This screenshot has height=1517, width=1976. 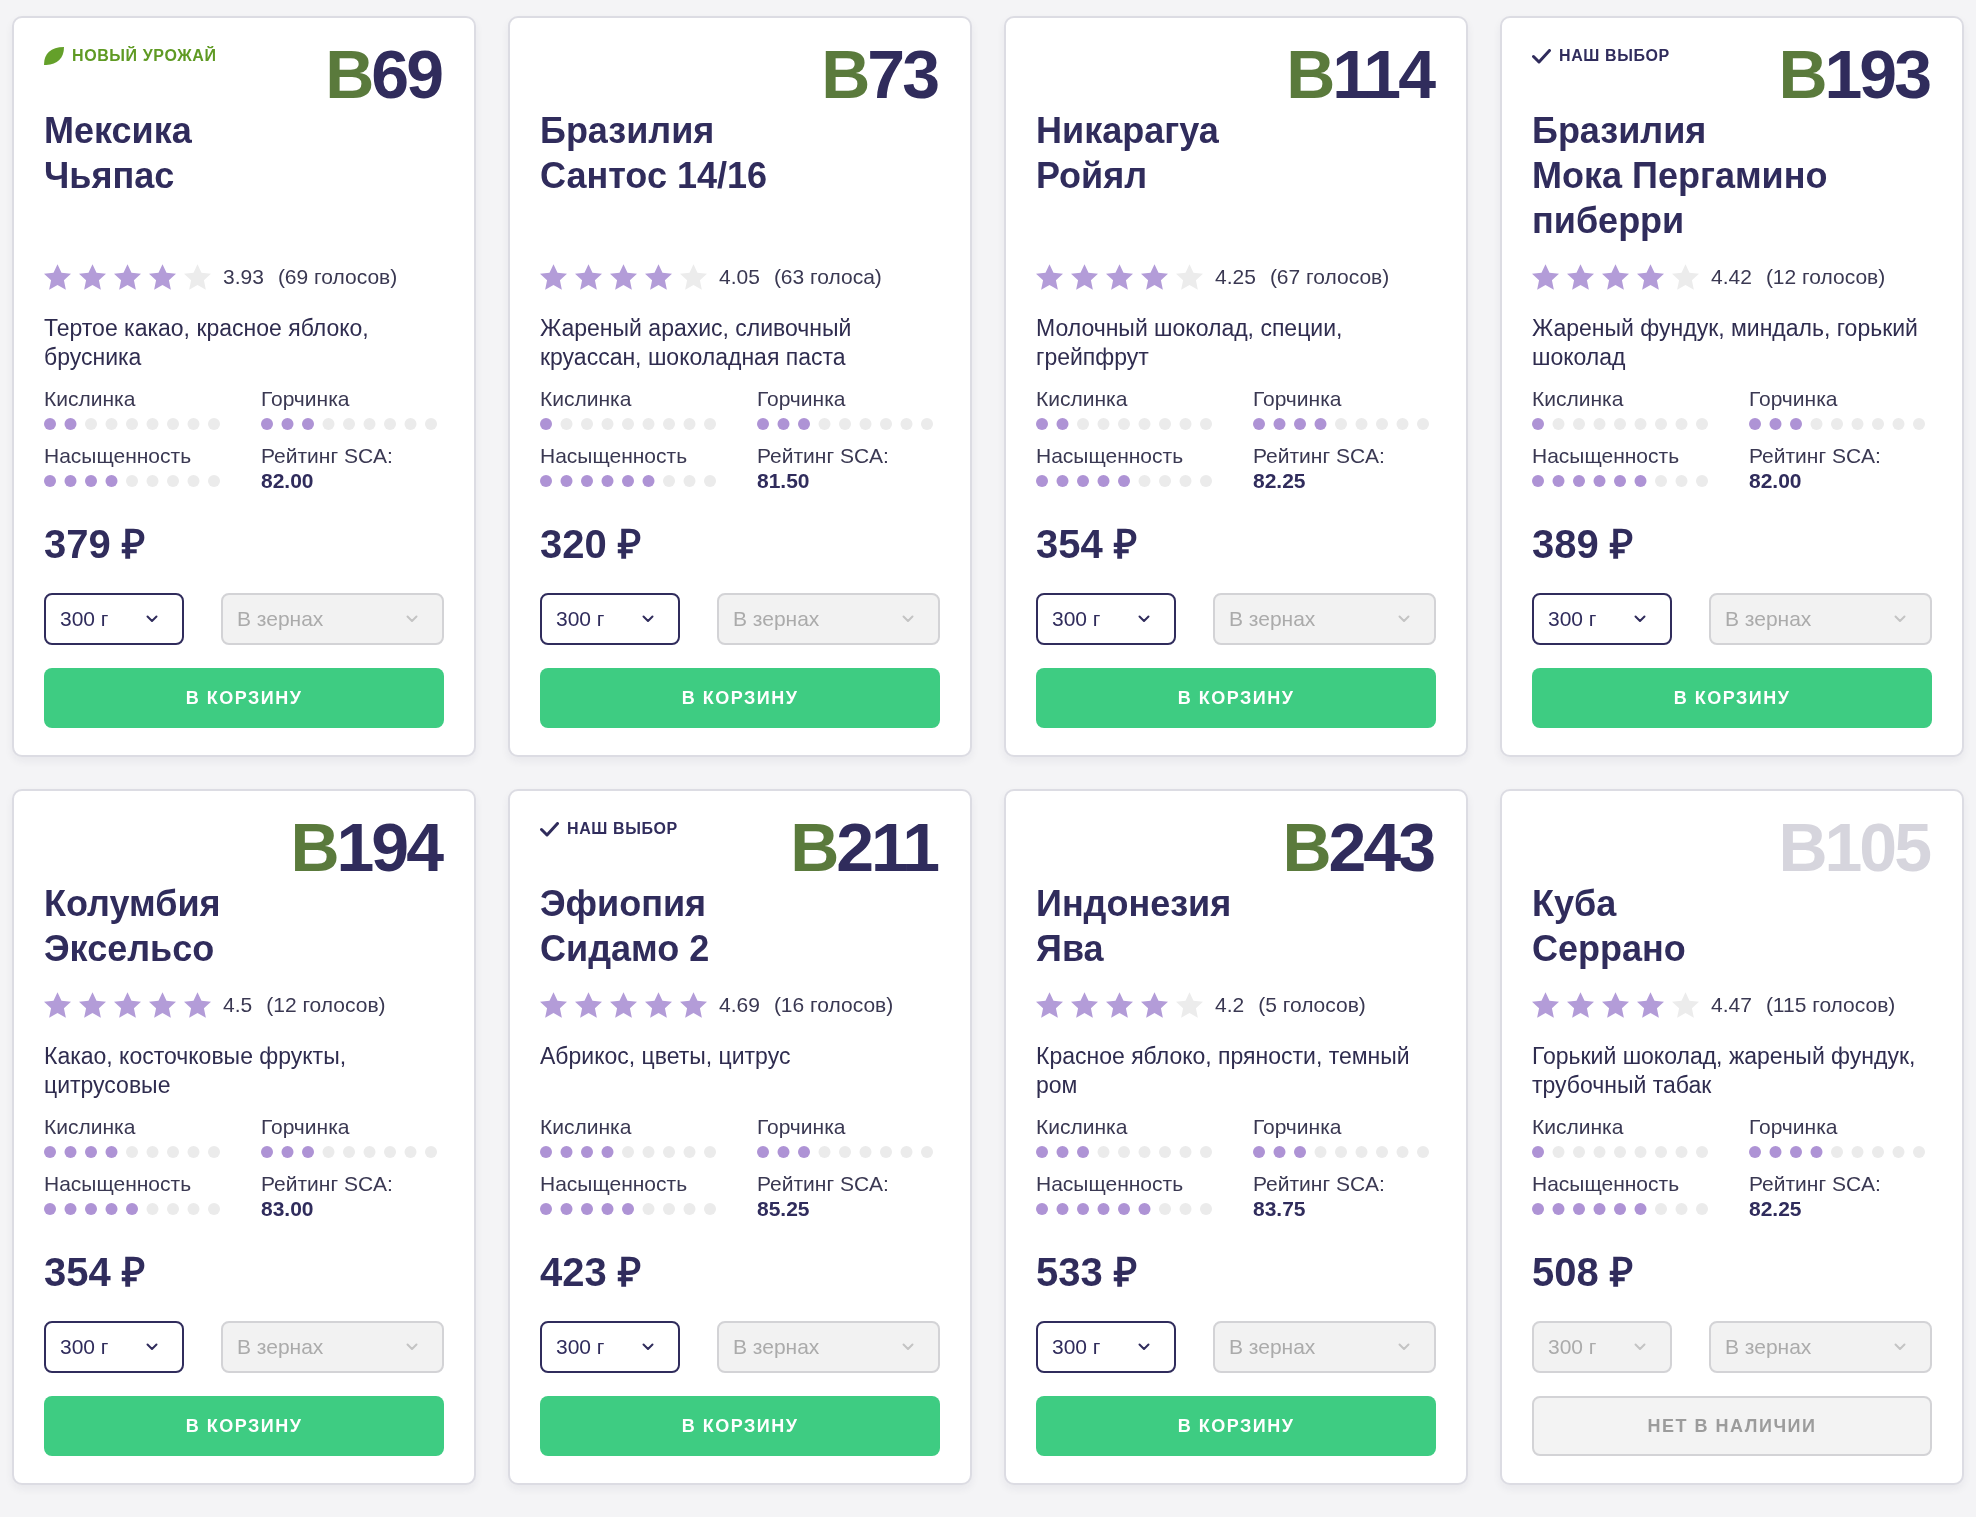 I want to click on sca-score: 81.50, so click(x=784, y=481).